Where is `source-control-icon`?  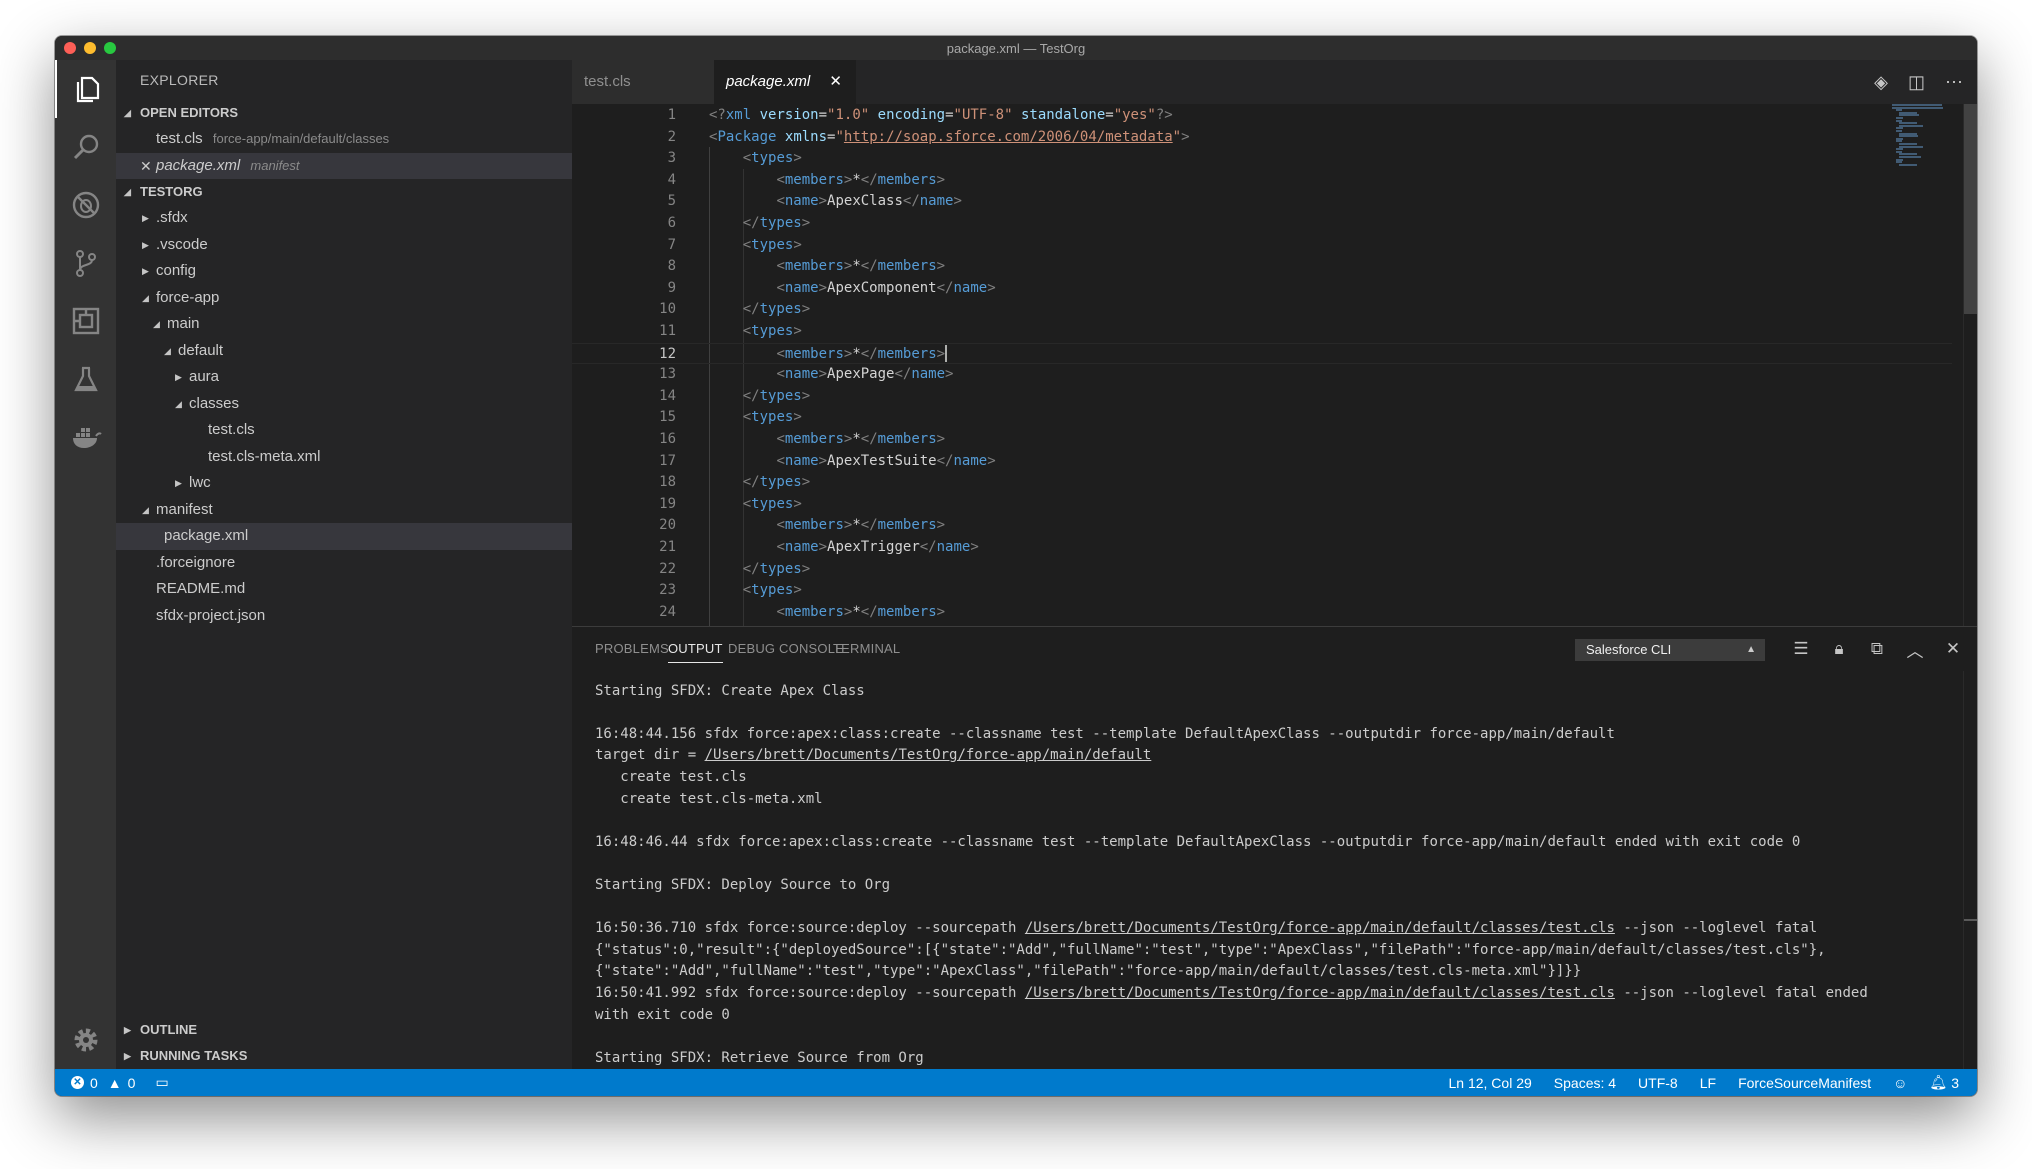 source-control-icon is located at coordinates (85, 263).